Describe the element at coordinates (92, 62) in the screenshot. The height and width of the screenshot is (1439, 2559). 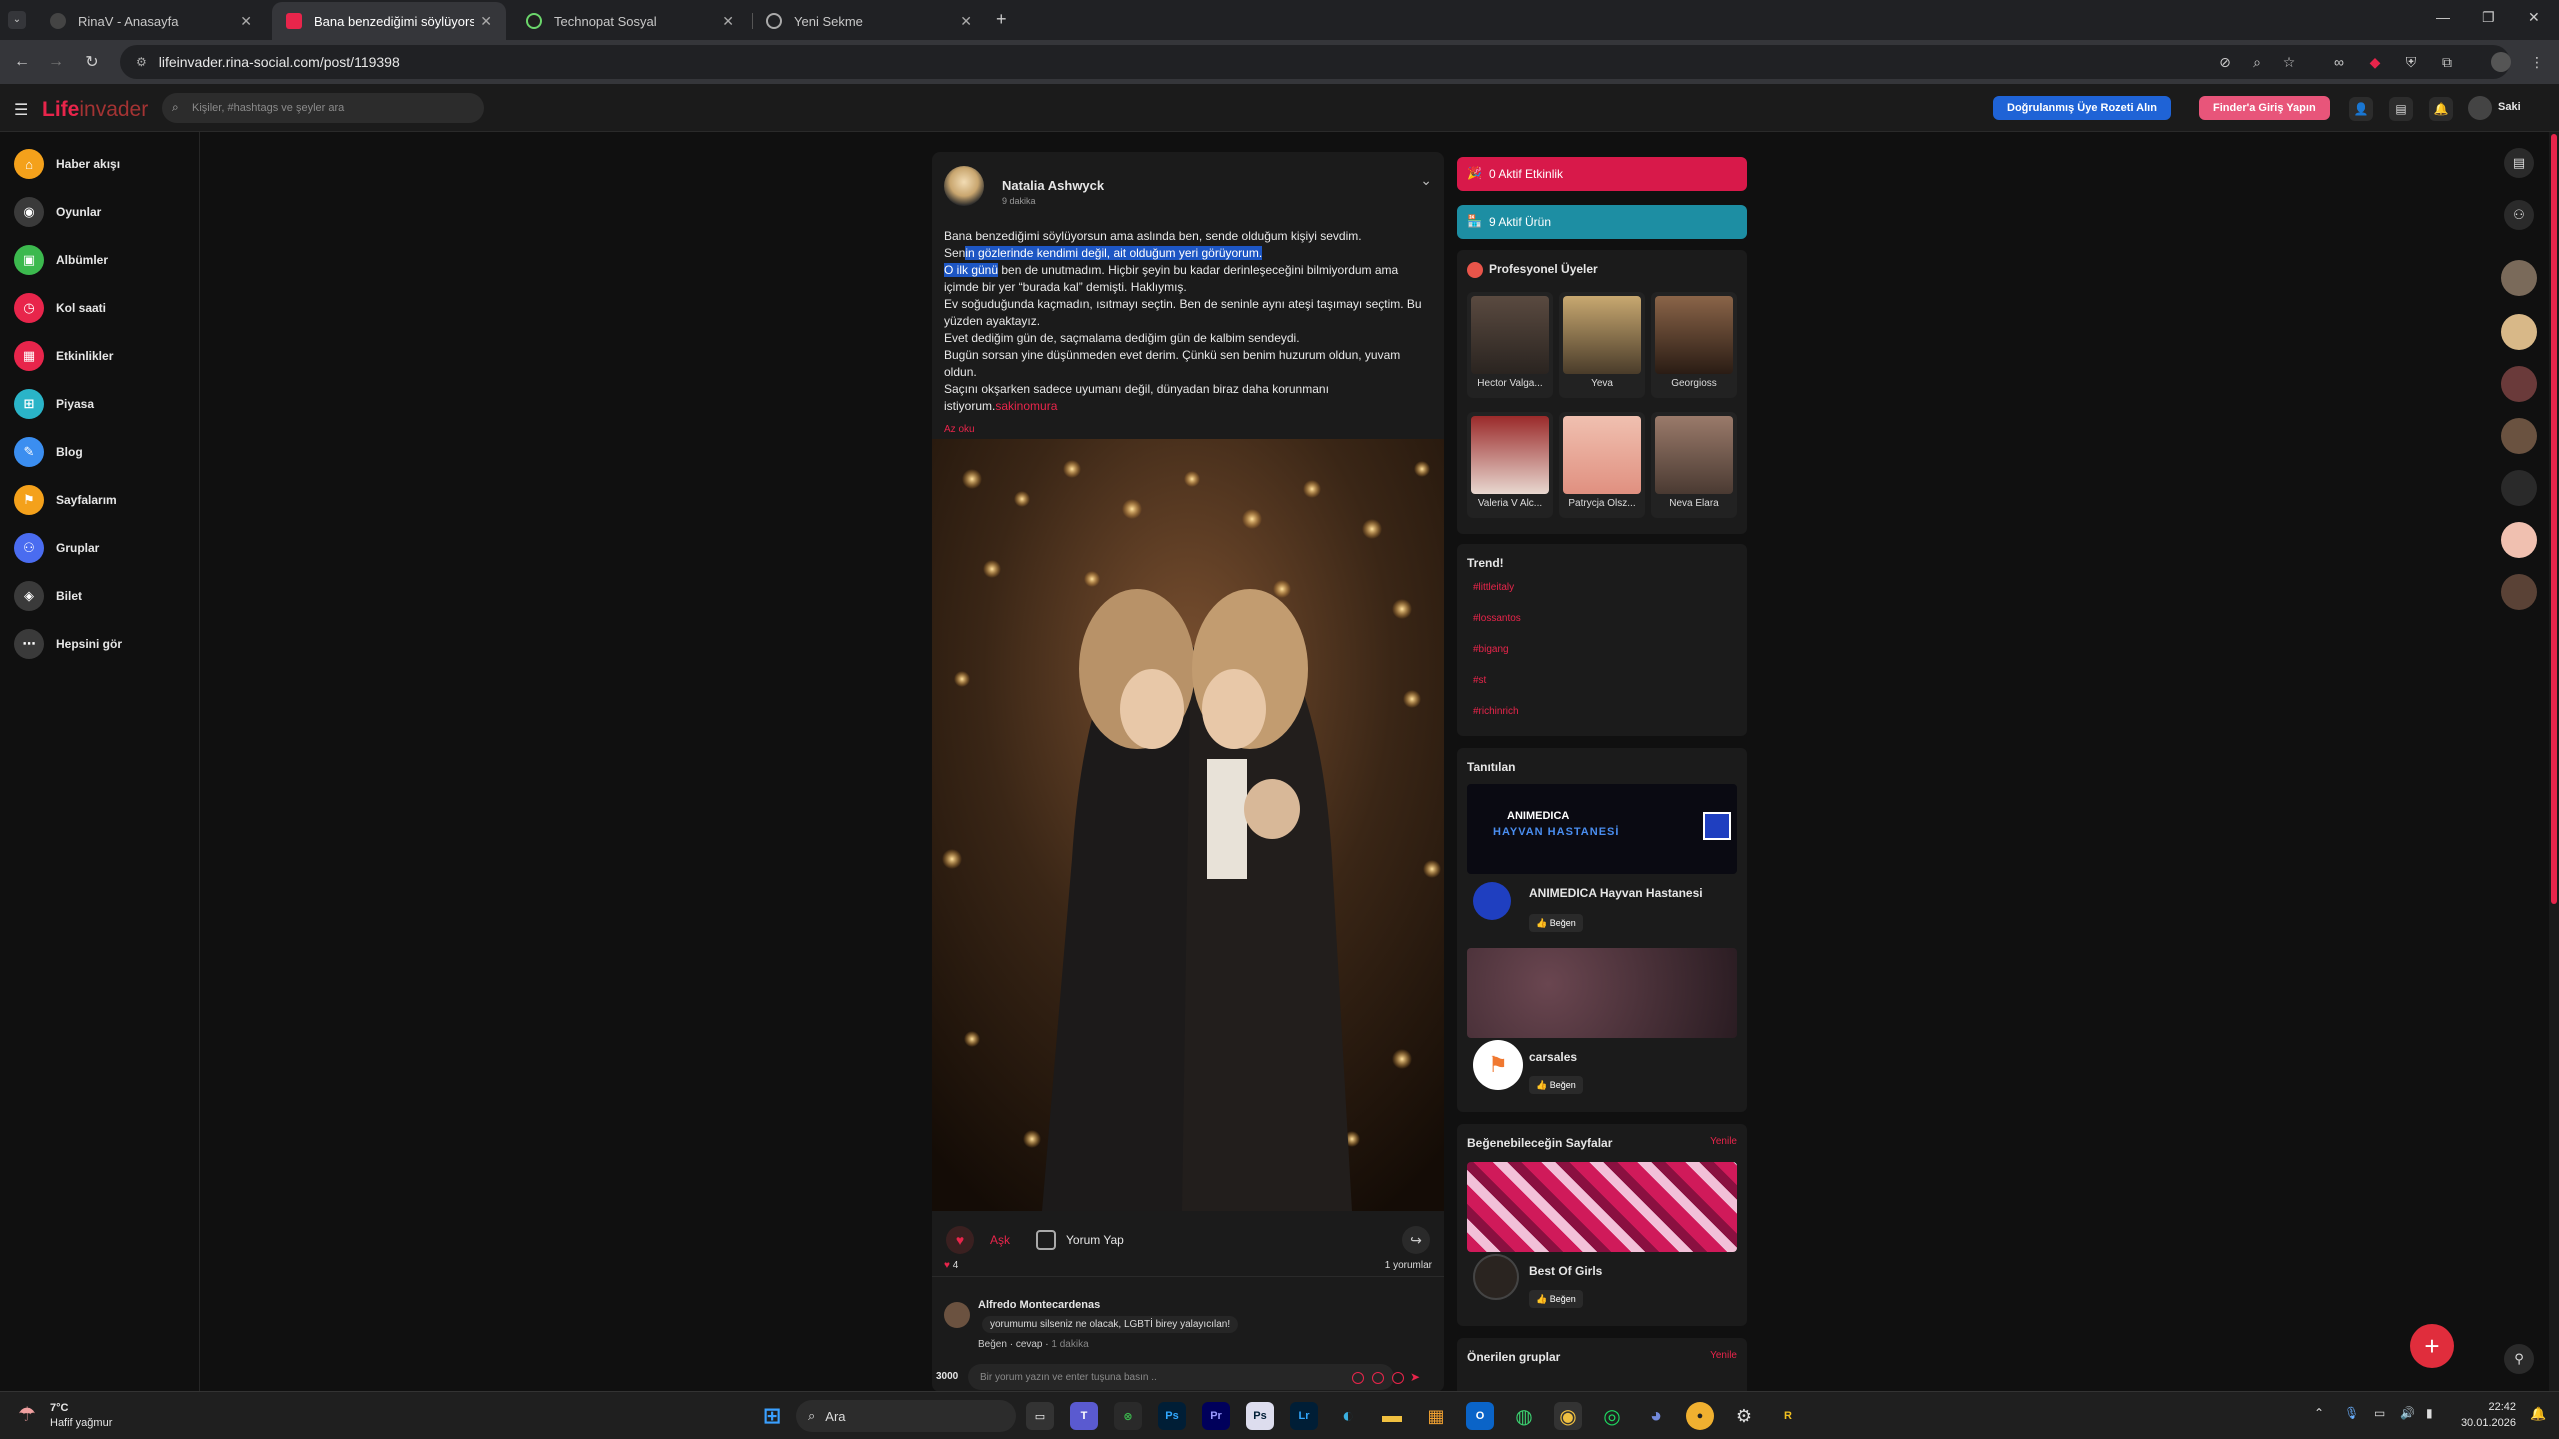
I see `reload-icon: ↻` at that location.